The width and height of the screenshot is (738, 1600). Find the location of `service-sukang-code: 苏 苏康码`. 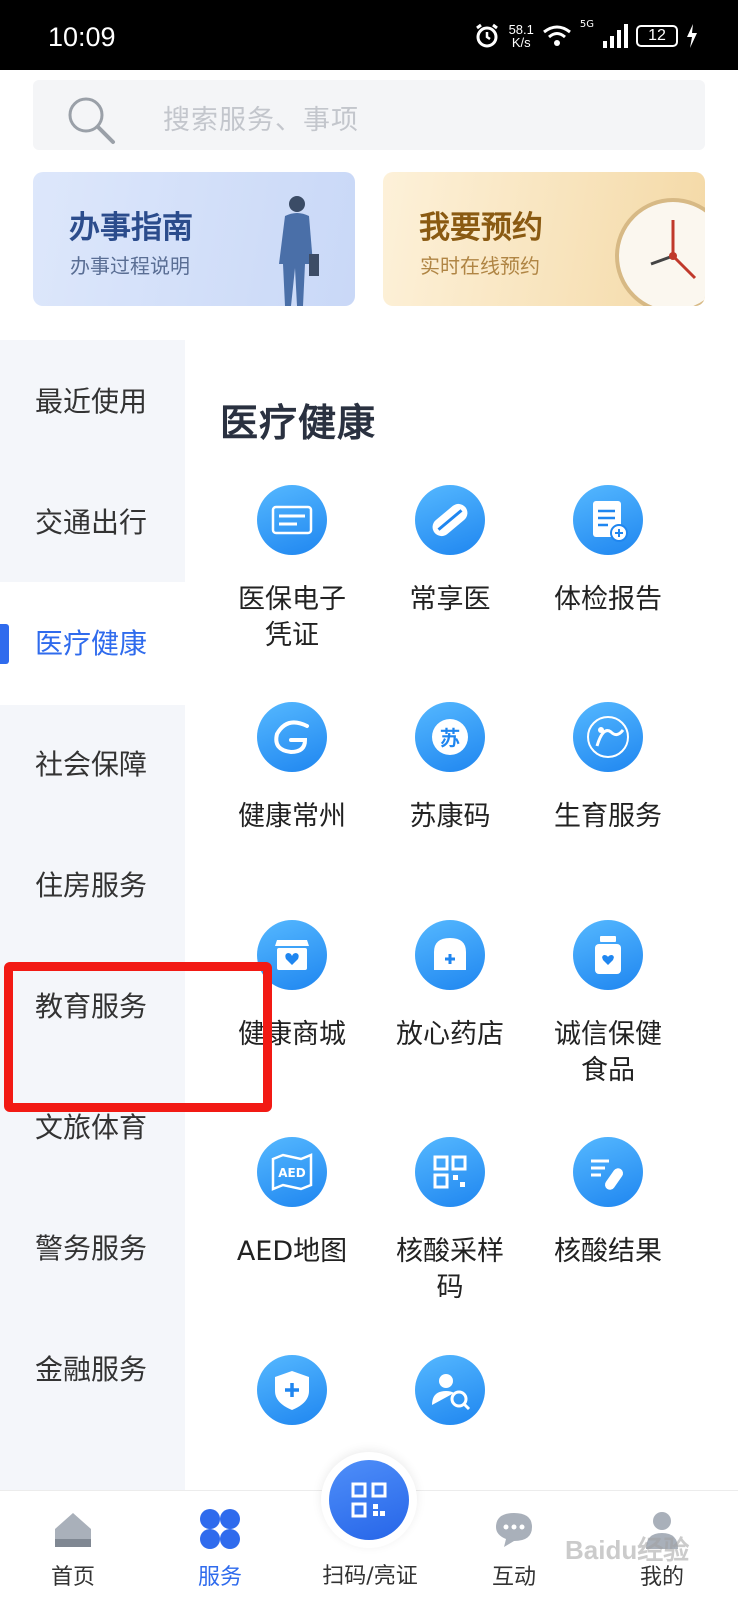

service-sukang-code: 苏 苏康码 is located at coordinates (450, 768).